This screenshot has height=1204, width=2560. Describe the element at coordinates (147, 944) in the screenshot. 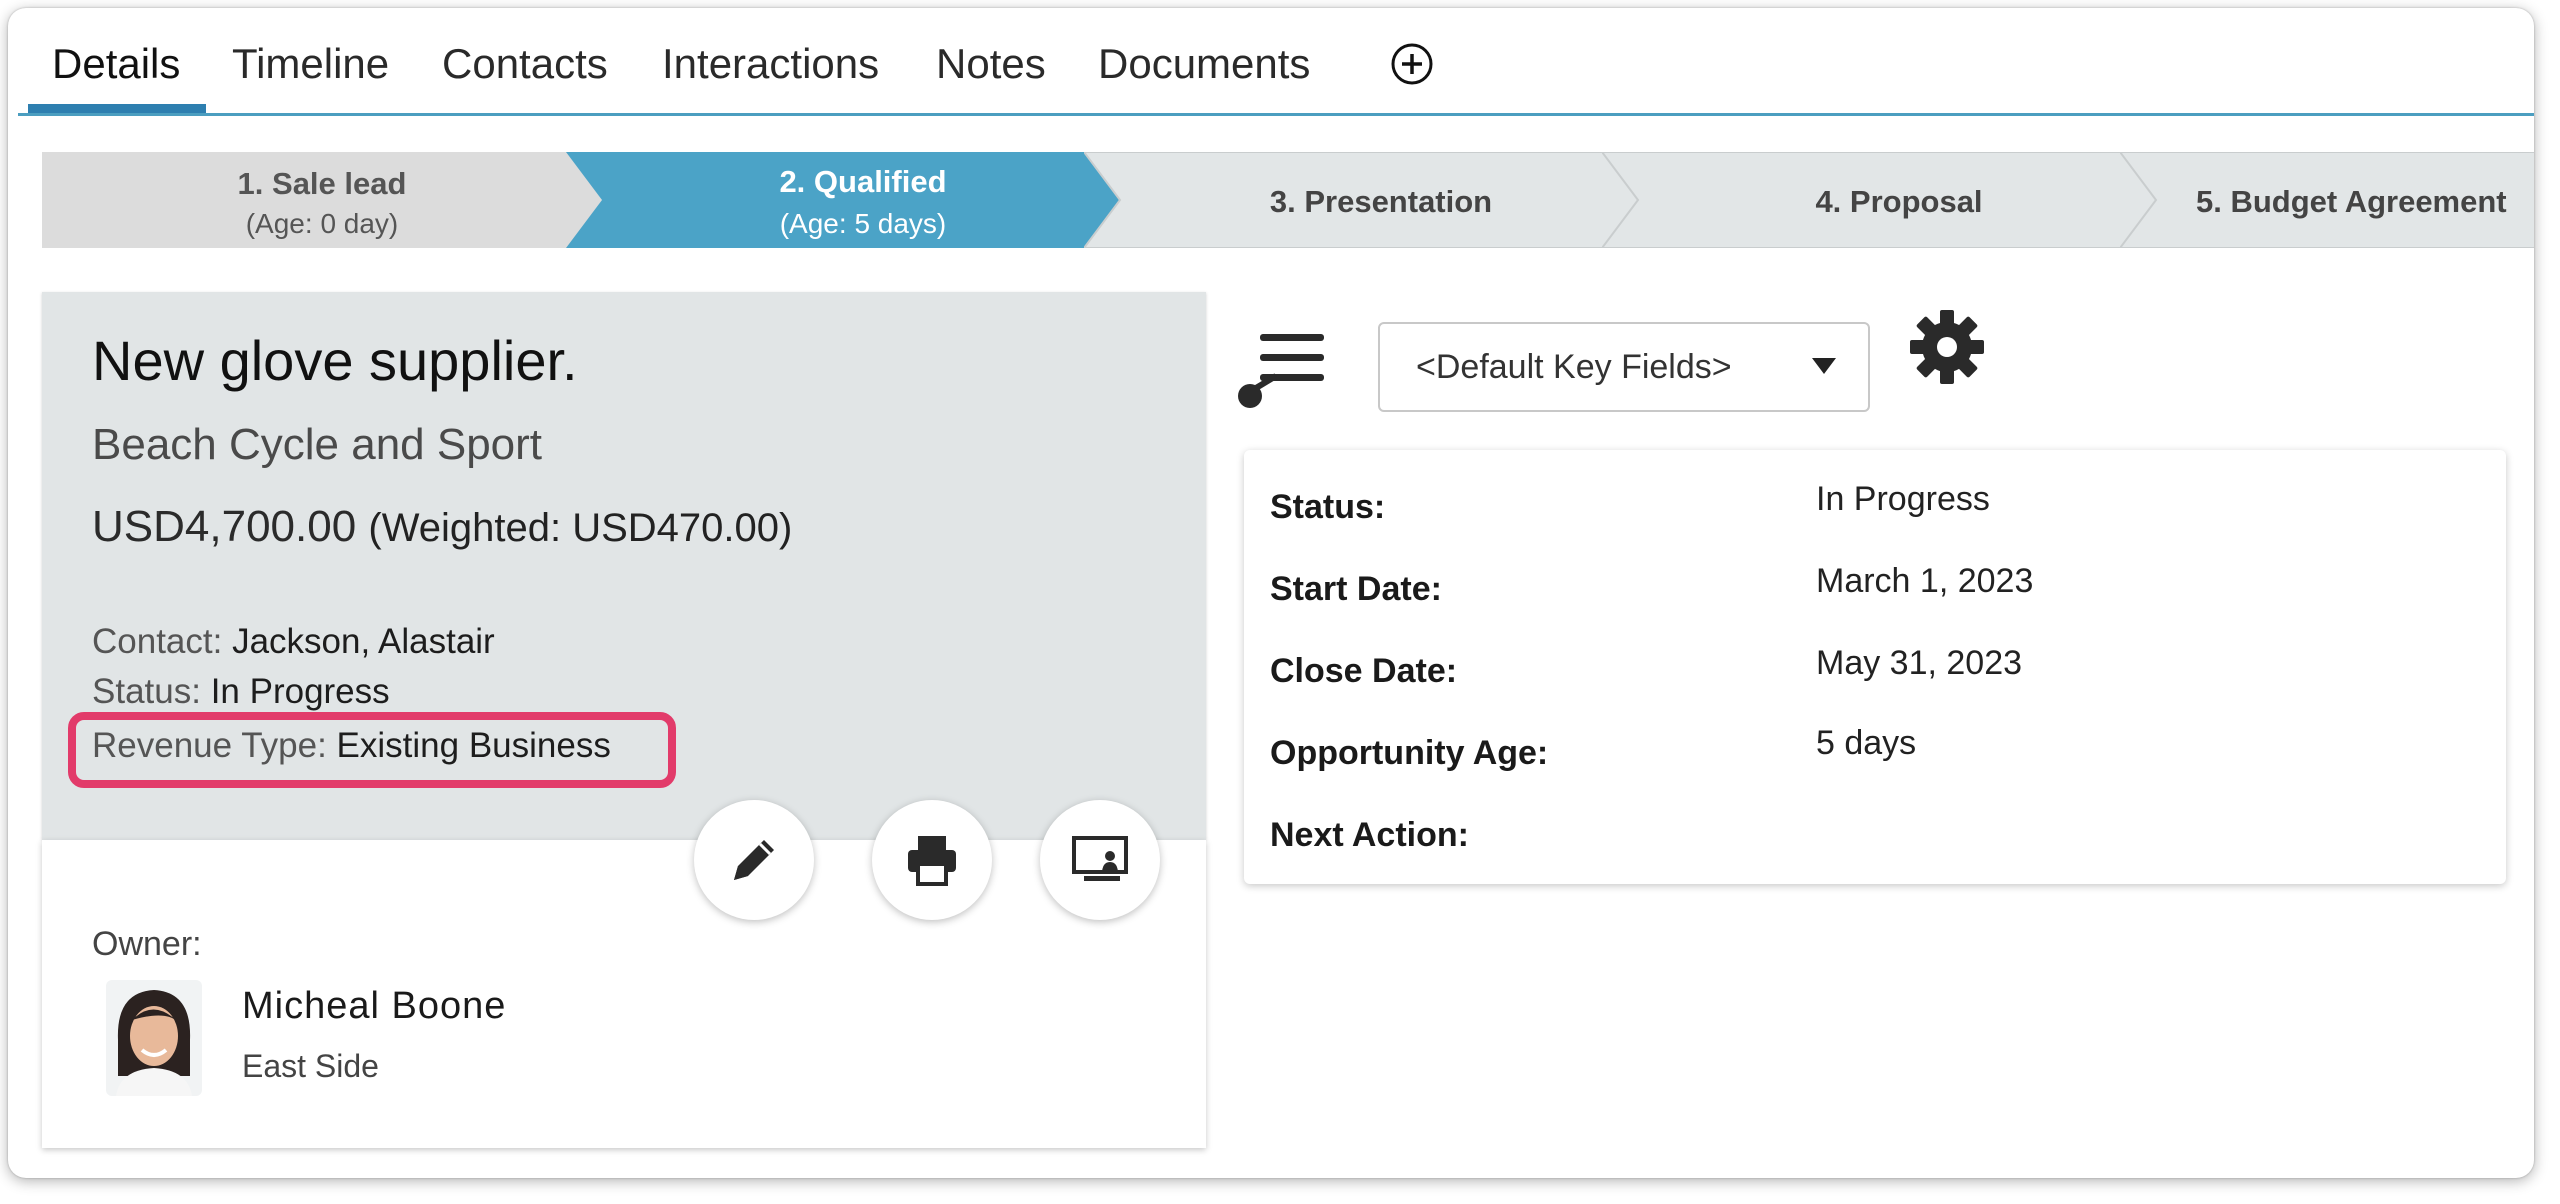

I see `owner-label: Owner:` at that location.